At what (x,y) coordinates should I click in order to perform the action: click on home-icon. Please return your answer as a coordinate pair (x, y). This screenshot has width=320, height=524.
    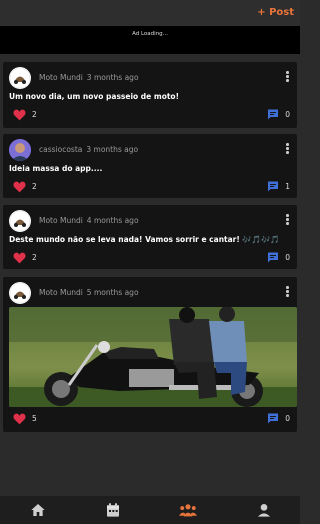
    Looking at the image, I should click on (38, 510).